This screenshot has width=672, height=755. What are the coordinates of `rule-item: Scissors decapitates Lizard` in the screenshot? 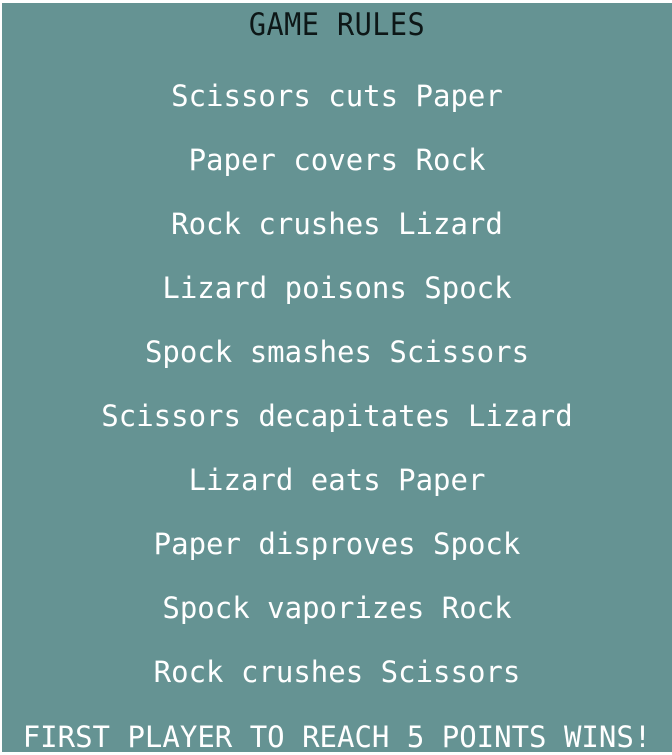 It's located at (337, 416).